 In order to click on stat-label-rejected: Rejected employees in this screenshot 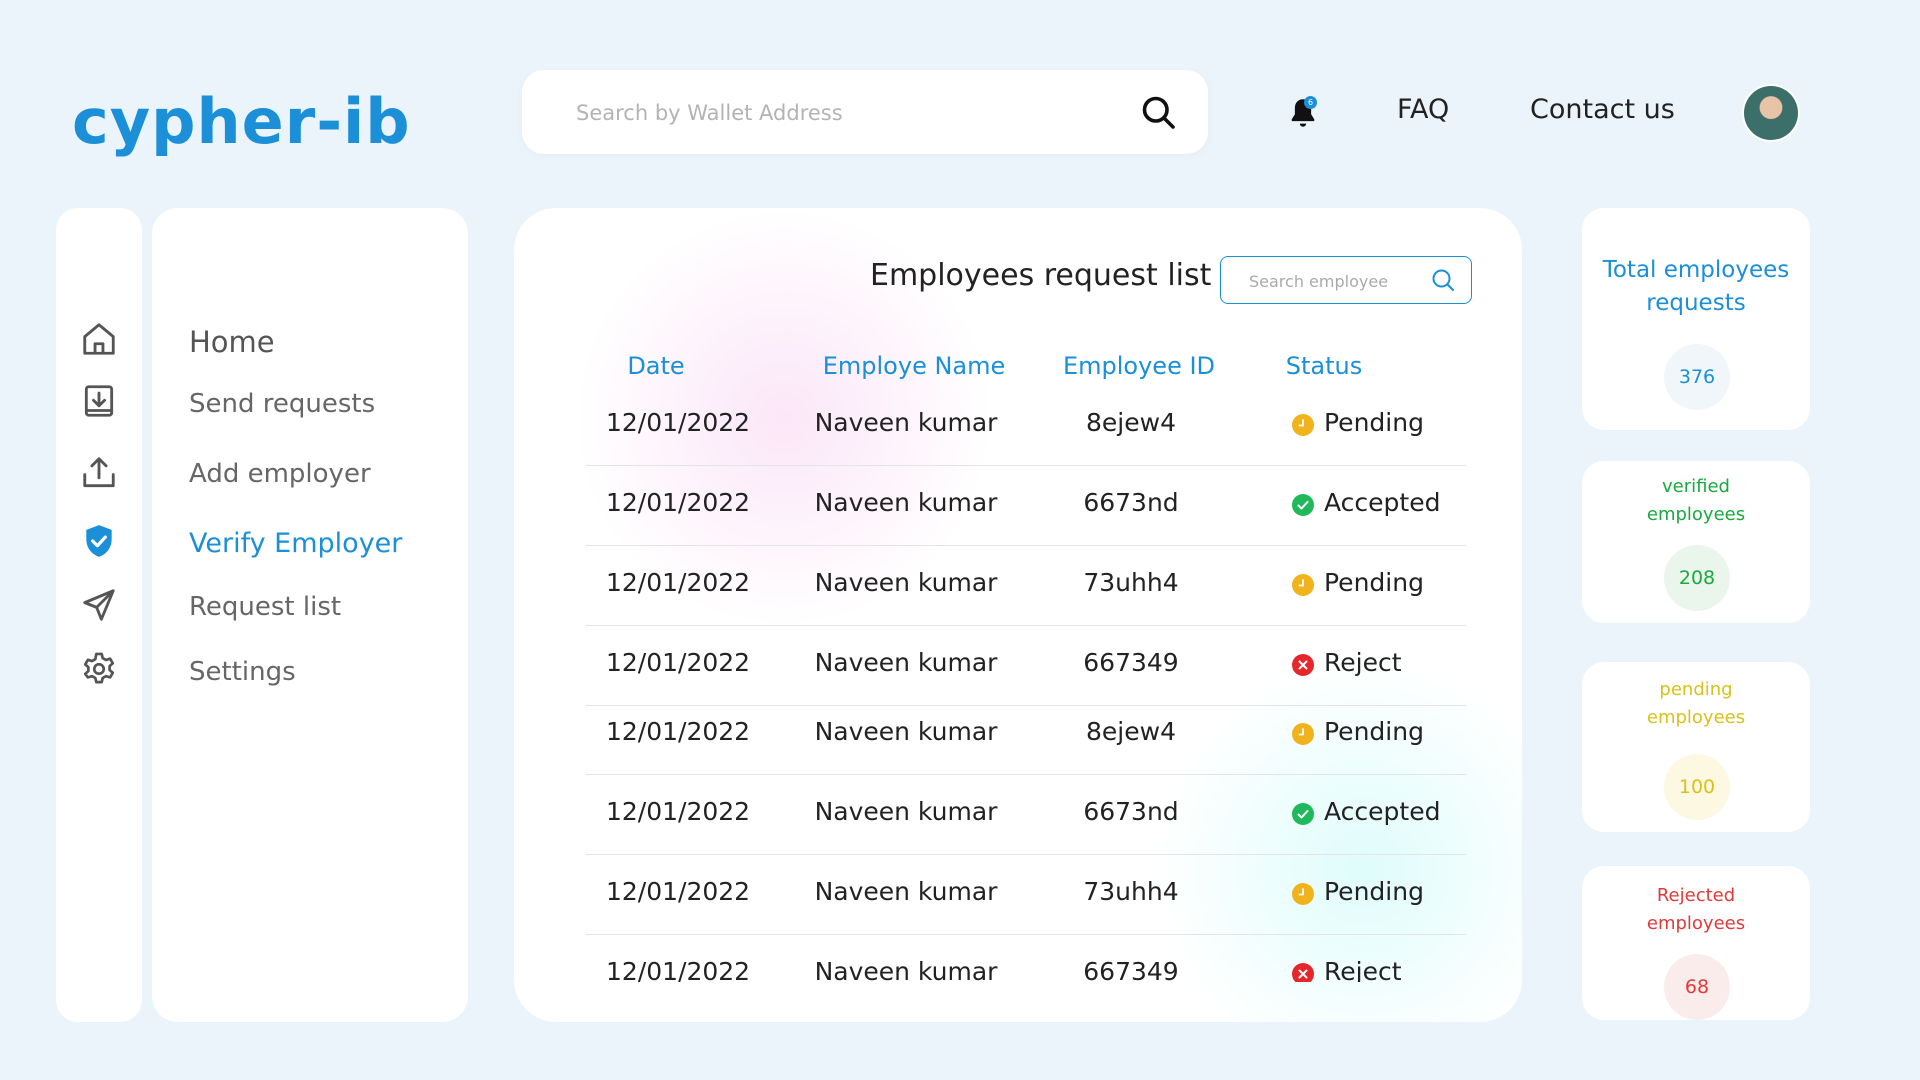, I will do `click(1696, 909)`.